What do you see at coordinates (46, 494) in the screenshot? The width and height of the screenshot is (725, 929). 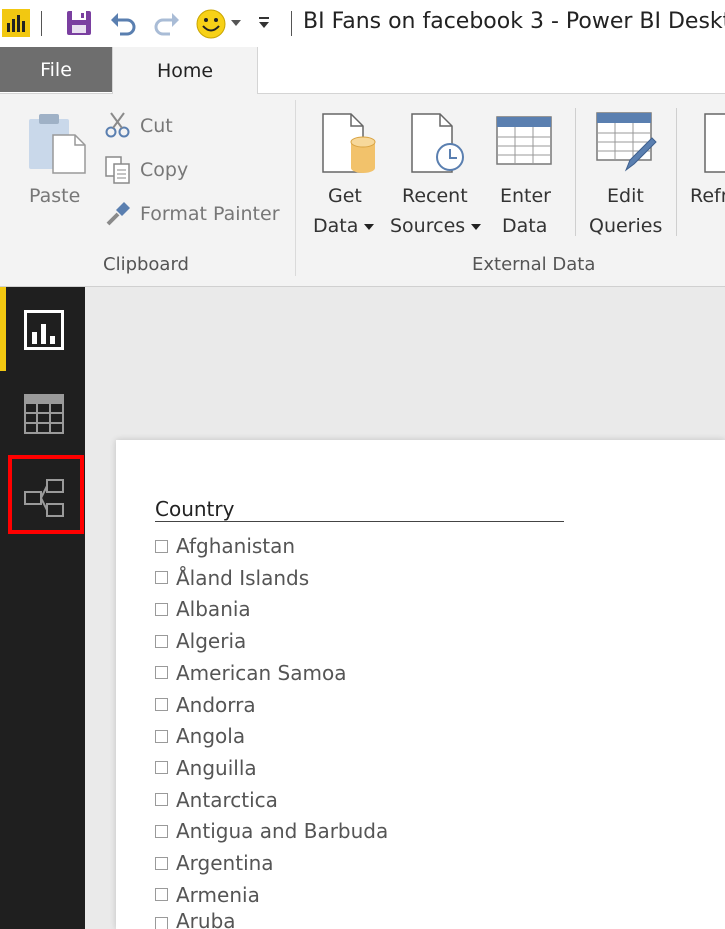 I see `relationships-highlight-box` at bounding box center [46, 494].